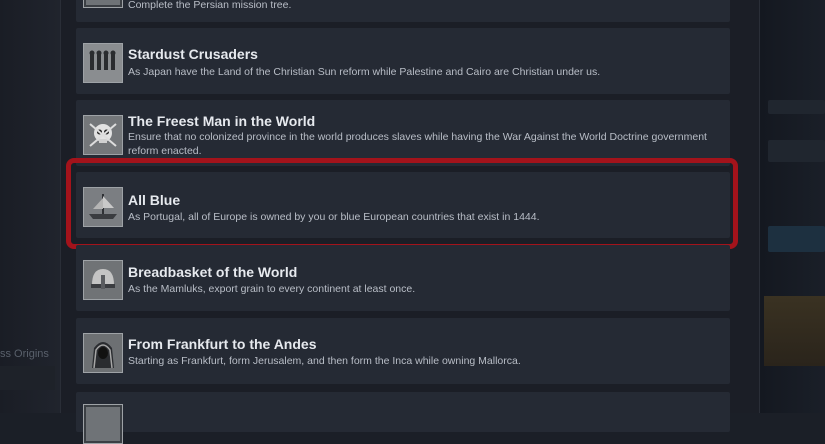 Image resolution: width=825 pixels, height=444 pixels. I want to click on achievement-desc: Complete the Persian mission tree., so click(210, 5).